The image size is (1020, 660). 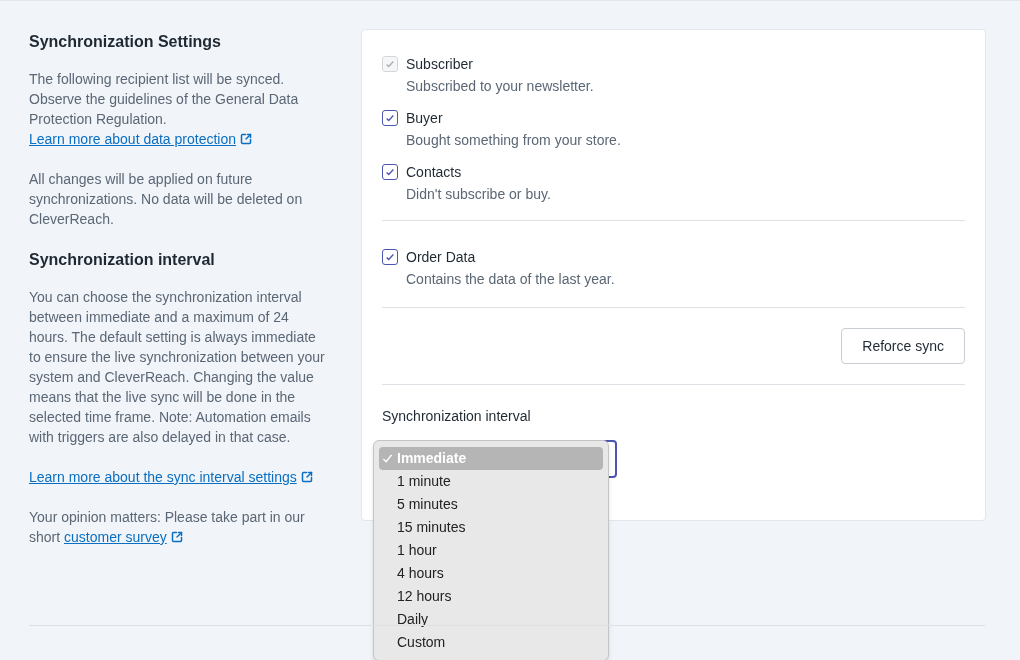 I want to click on dropdown-option: 1 minute, so click(x=491, y=481).